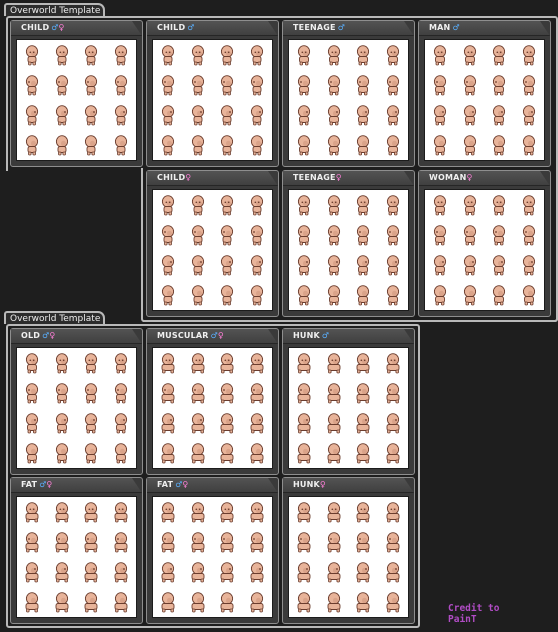  What do you see at coordinates (212, 178) in the screenshot?
I see `panel-header: CHILD♀` at bounding box center [212, 178].